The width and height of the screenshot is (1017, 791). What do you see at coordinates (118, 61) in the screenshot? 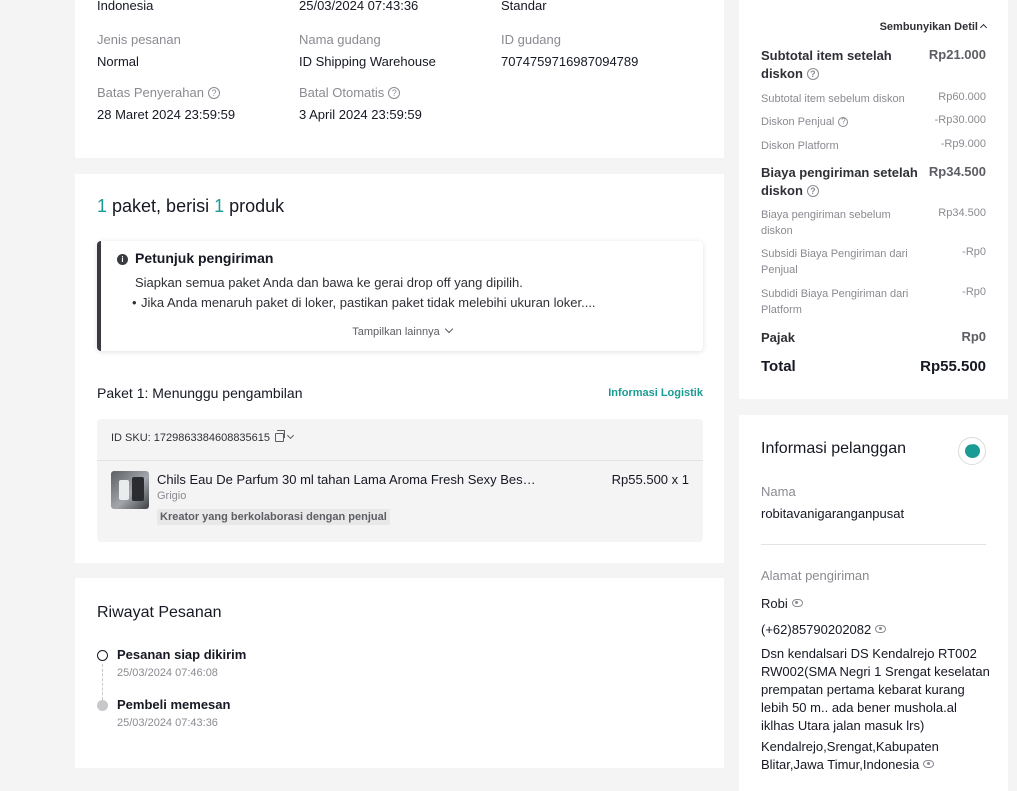
I see `order-type-value: Normal` at bounding box center [118, 61].